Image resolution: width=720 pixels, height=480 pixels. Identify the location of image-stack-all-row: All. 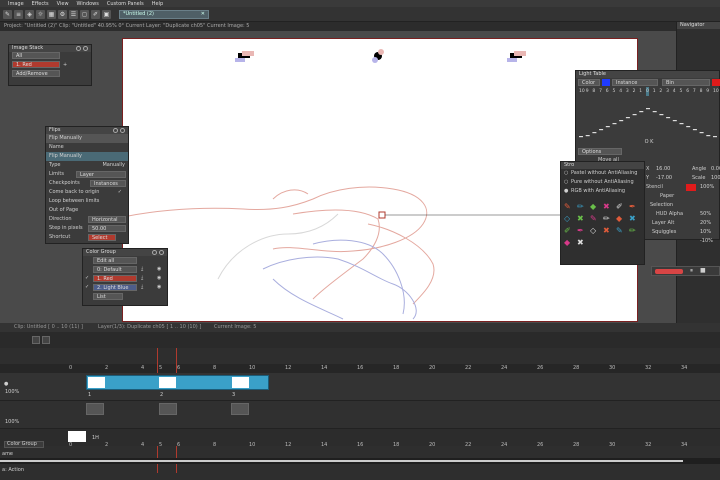
(50, 56).